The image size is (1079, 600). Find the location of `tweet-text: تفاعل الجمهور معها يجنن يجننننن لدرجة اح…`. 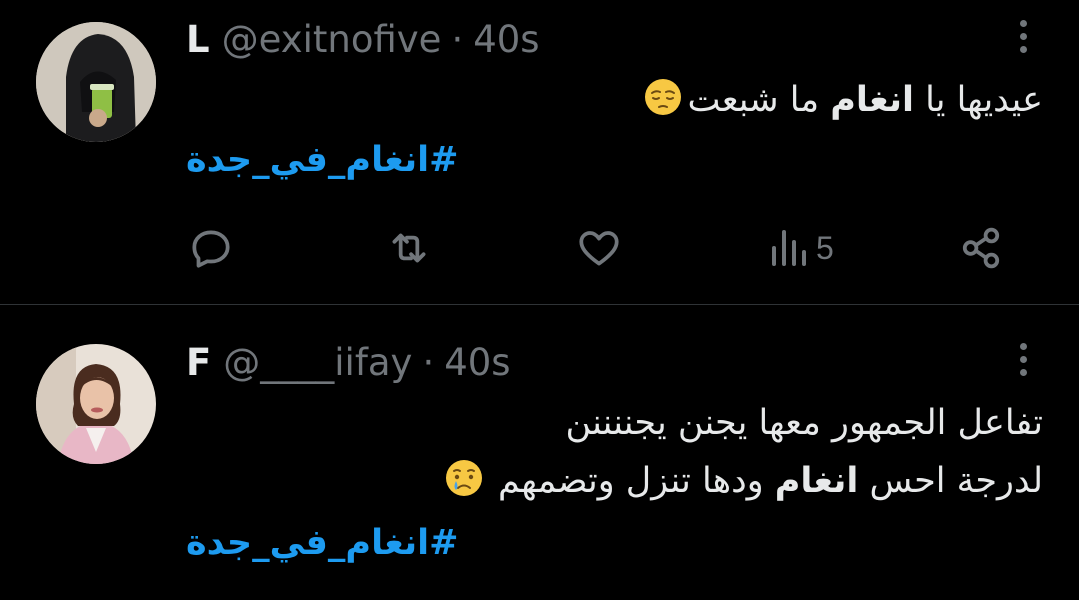

tweet-text: تفاعل الجمهور معها يجنن يجننننن لدرجة اح… is located at coordinates (614, 452).